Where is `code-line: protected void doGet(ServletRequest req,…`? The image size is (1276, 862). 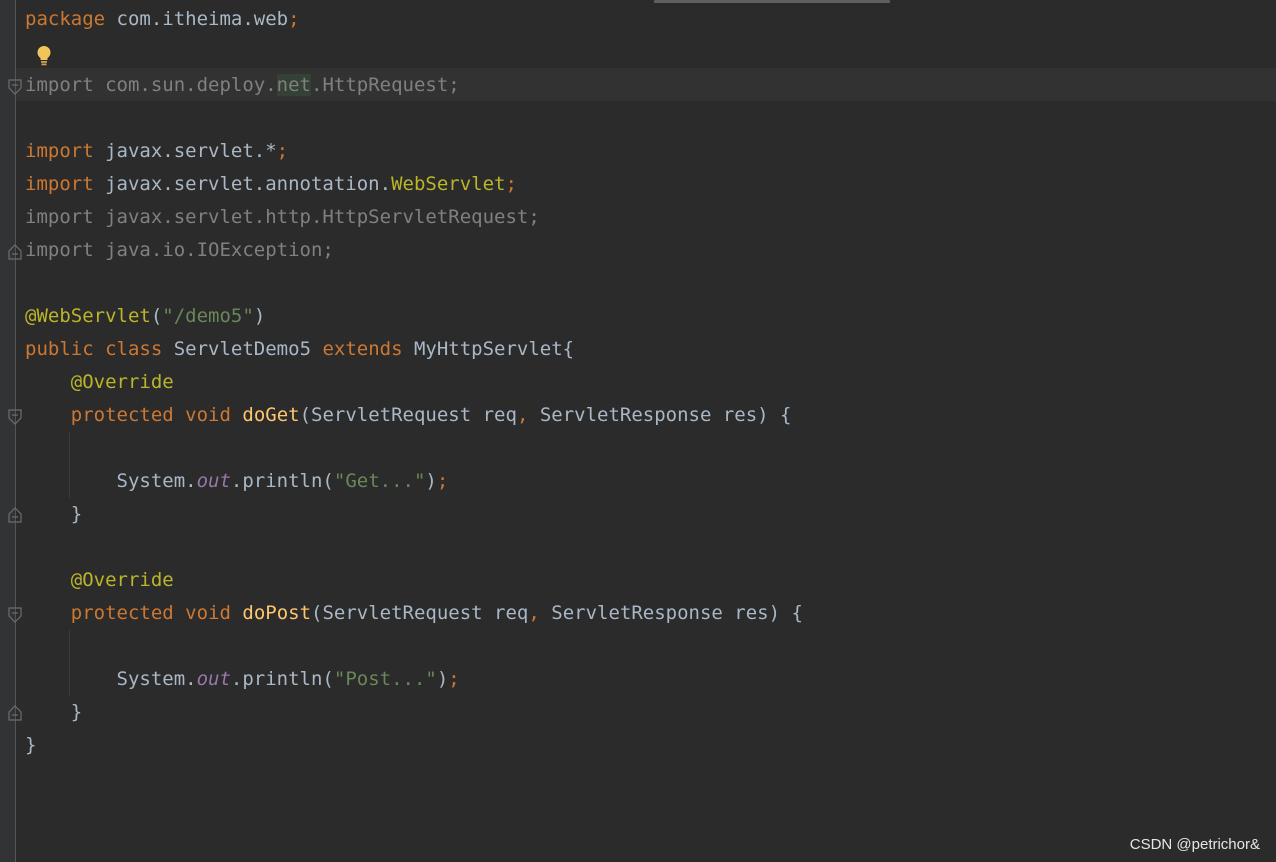 code-line: protected void doGet(ServletRequest req,… is located at coordinates (650, 415).